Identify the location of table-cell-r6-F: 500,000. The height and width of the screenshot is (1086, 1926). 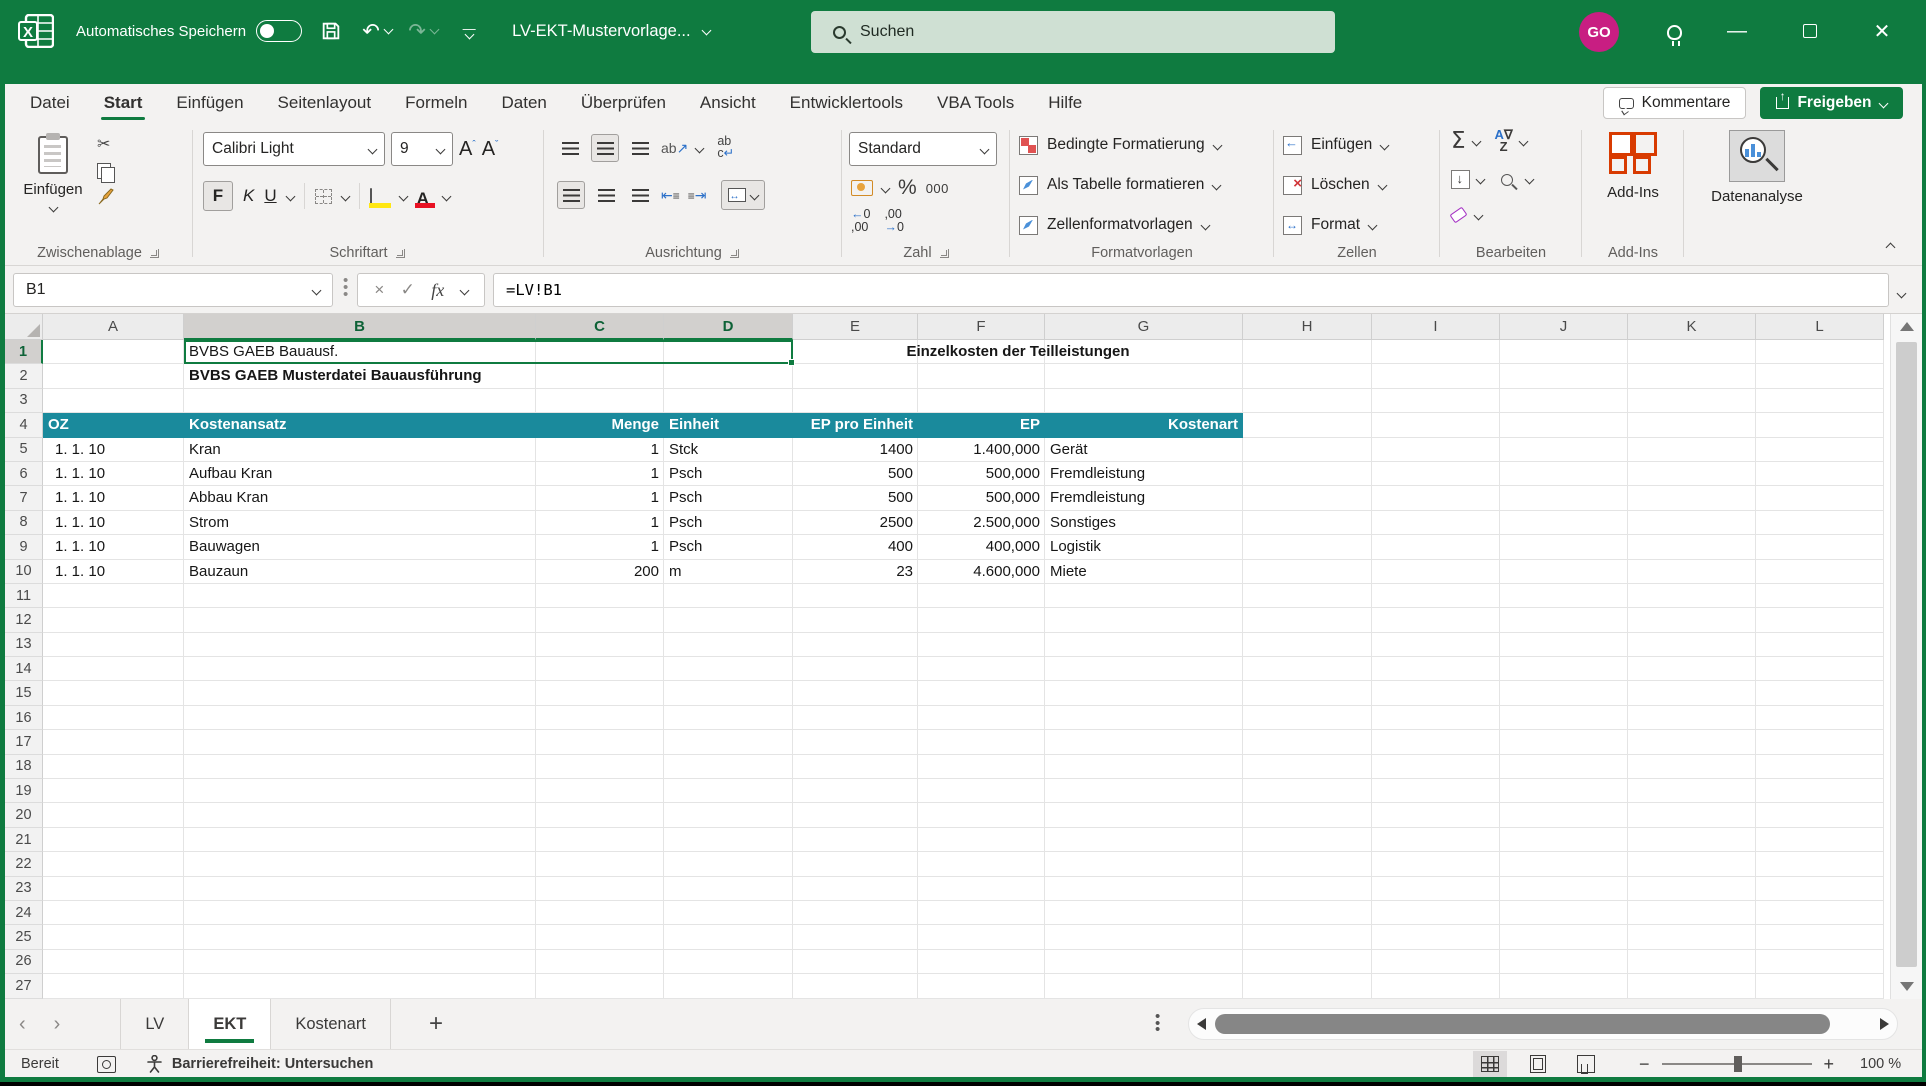
(981, 474).